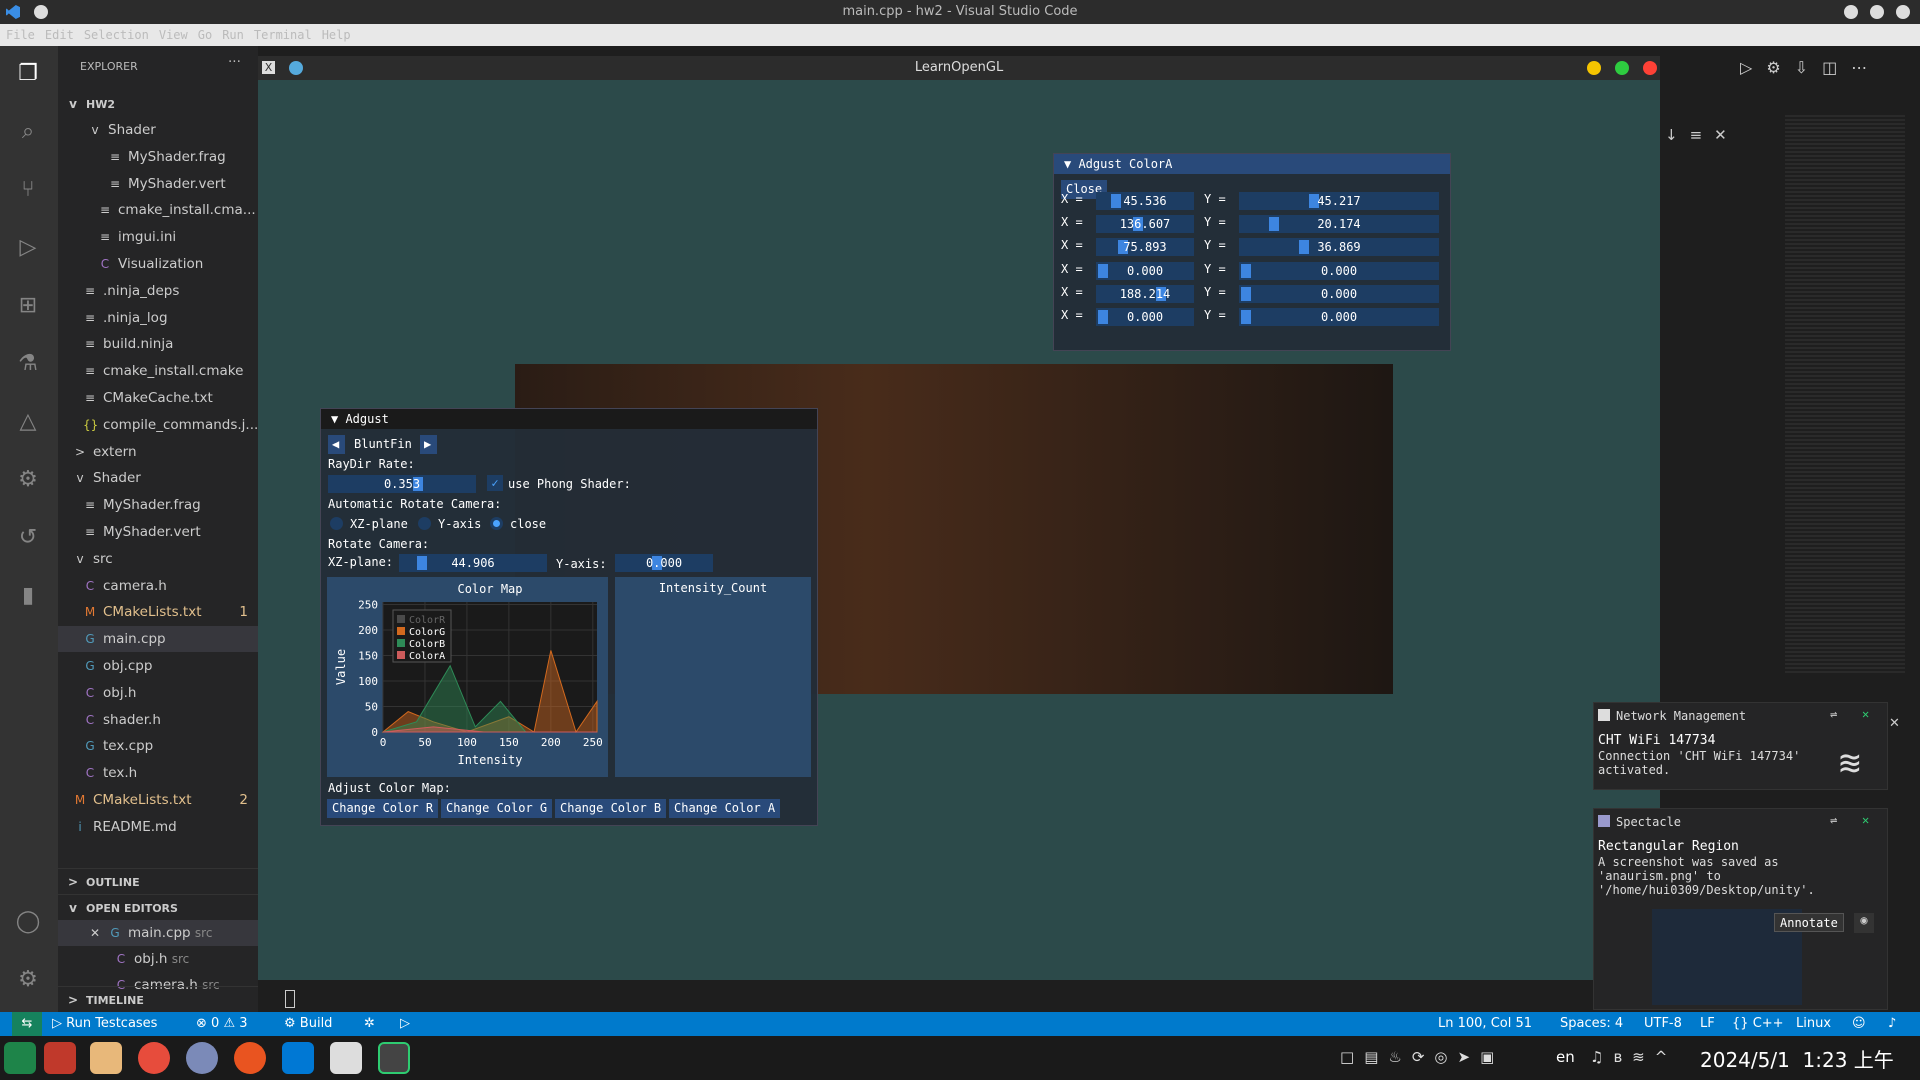  What do you see at coordinates (1758, 1024) in the screenshot?
I see `language-mode: {} C++` at bounding box center [1758, 1024].